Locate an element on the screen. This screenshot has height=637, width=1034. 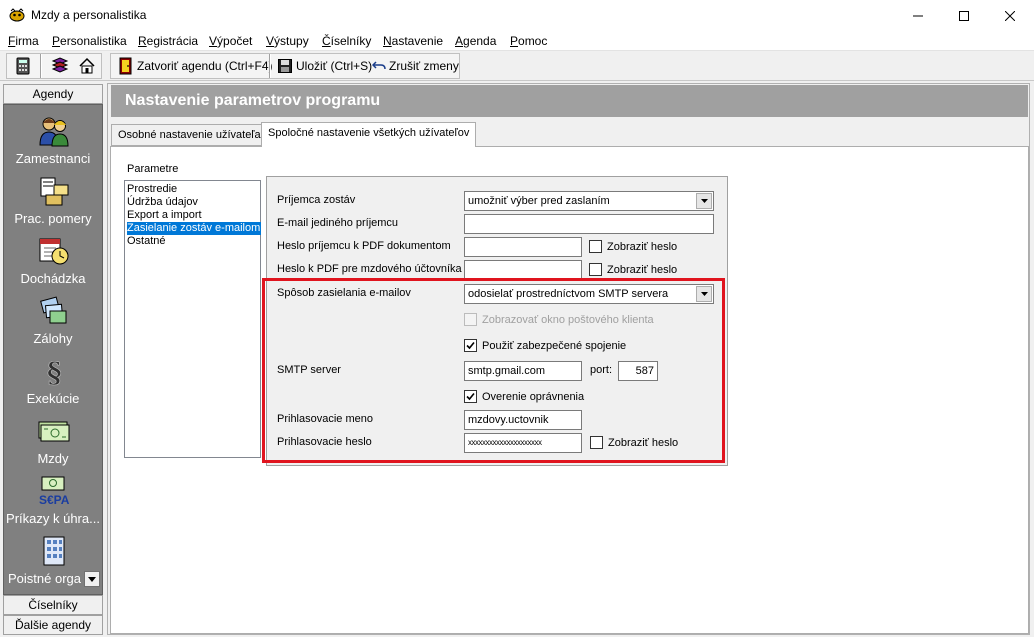
single-email-label: E-mail jediného príjemcu is located at coordinates (338, 223).